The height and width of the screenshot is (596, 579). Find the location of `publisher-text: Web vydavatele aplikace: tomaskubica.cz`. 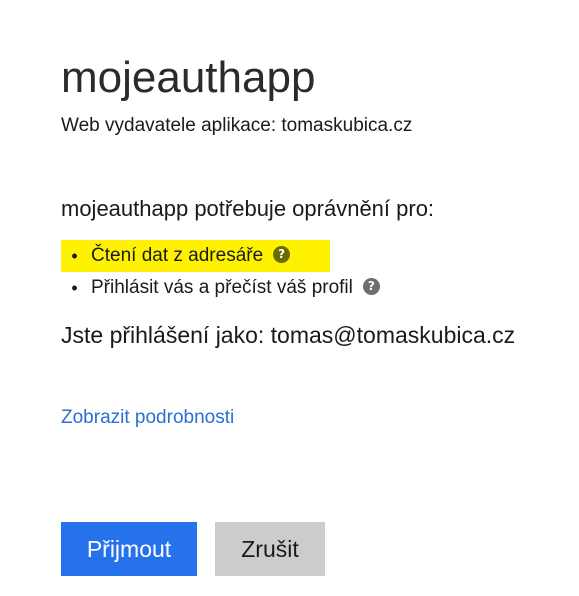

publisher-text: Web vydavatele aplikace: tomaskubica.cz is located at coordinates (237, 125).